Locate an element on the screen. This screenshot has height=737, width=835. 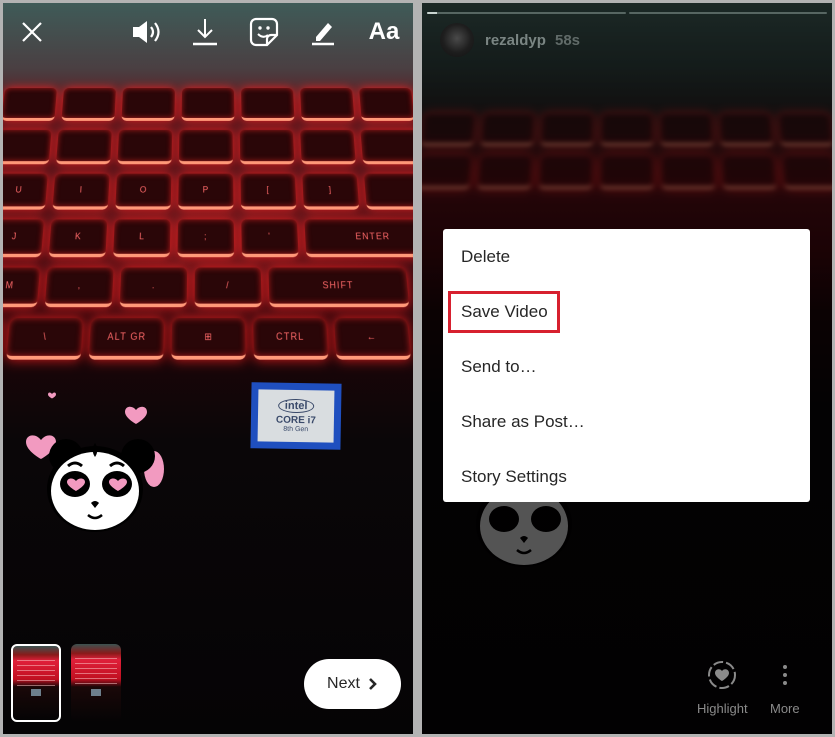
highlight-button: Highlight is located at coordinates (722, 687).